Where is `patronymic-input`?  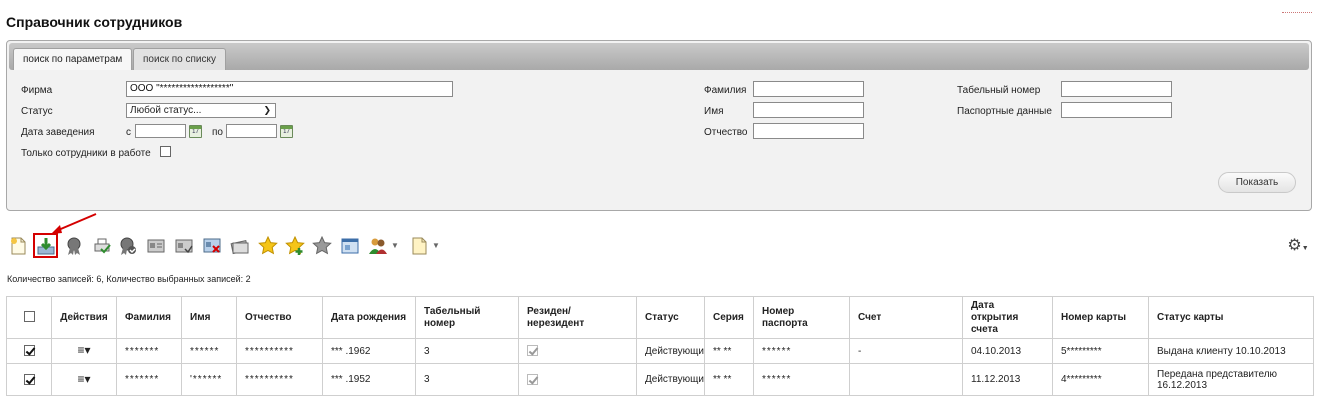 patronymic-input is located at coordinates (808, 131).